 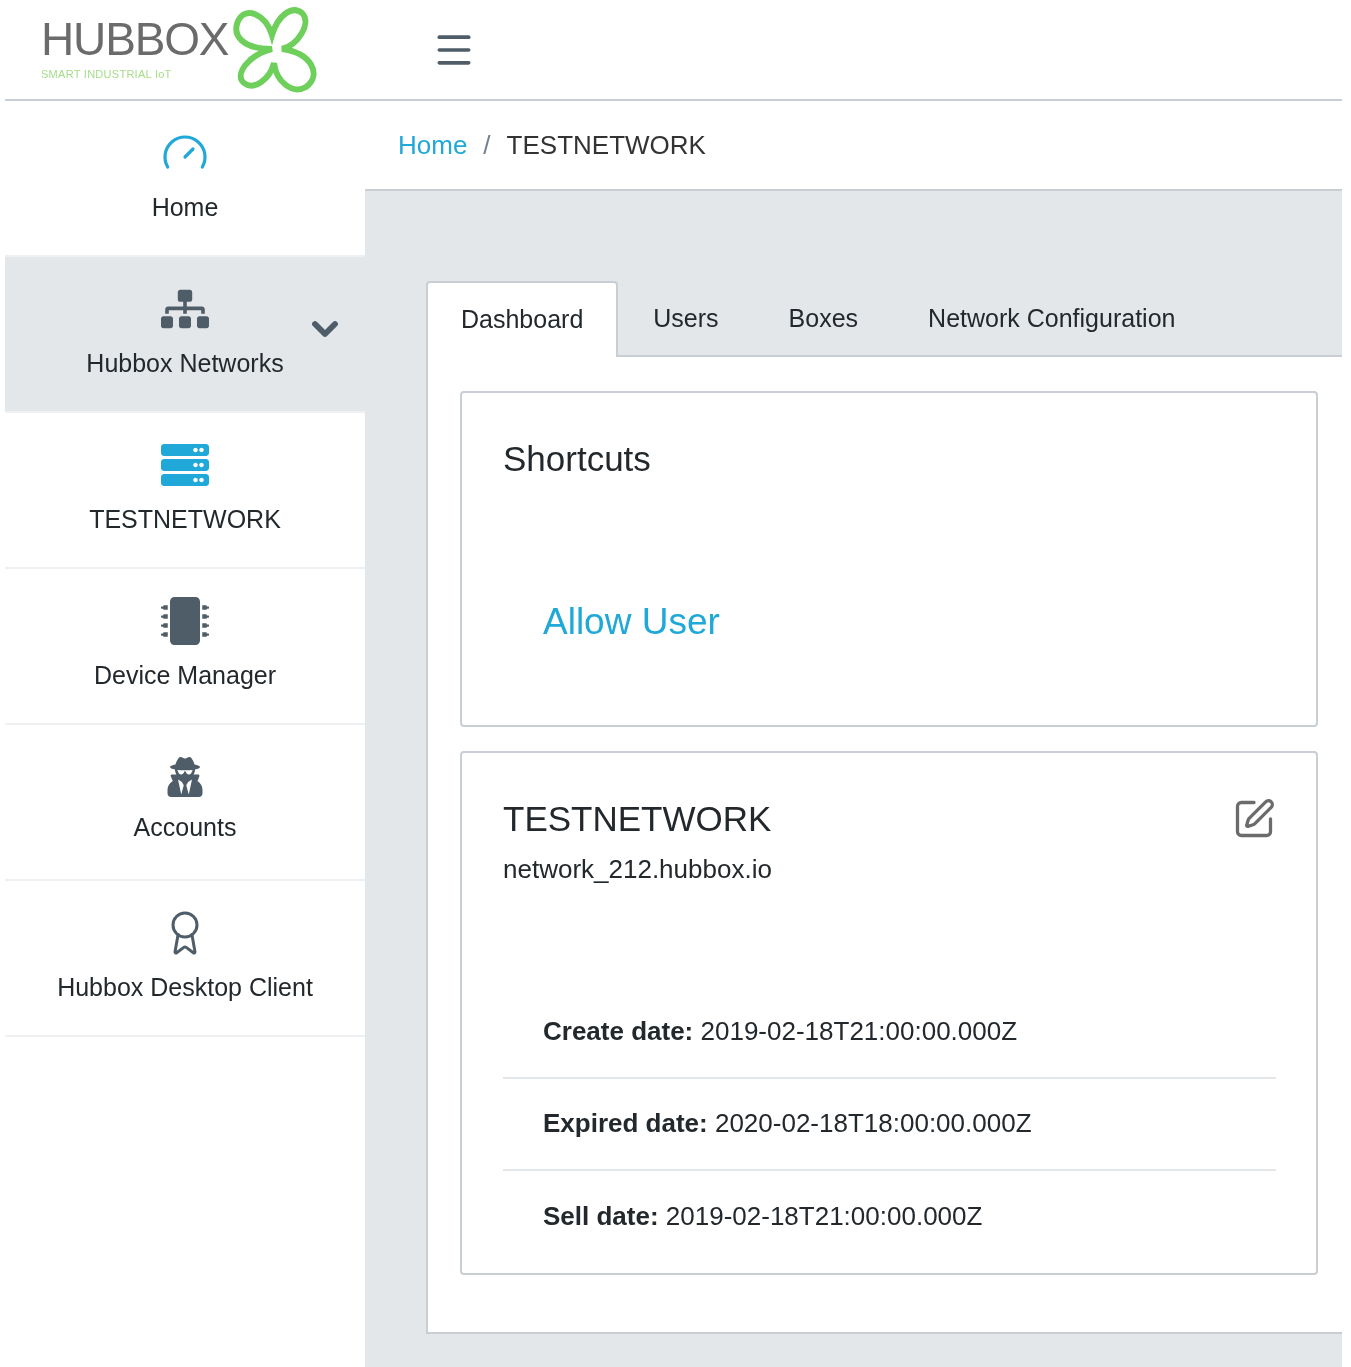 I want to click on detail-text: Create date: 2019-02-18T21:00:00.000Z, so click(x=780, y=1031).